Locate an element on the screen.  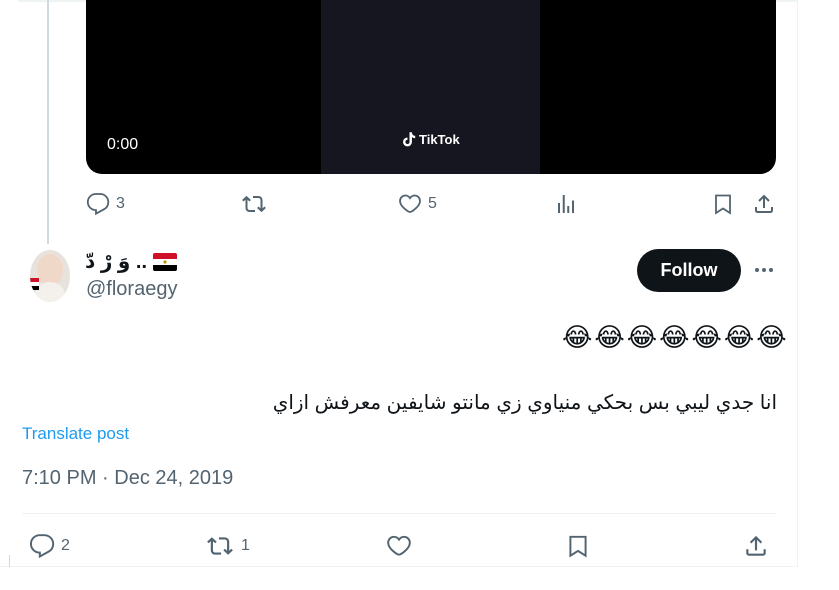
author-name: وَ رْ دّ .. is located at coordinates (131, 261).